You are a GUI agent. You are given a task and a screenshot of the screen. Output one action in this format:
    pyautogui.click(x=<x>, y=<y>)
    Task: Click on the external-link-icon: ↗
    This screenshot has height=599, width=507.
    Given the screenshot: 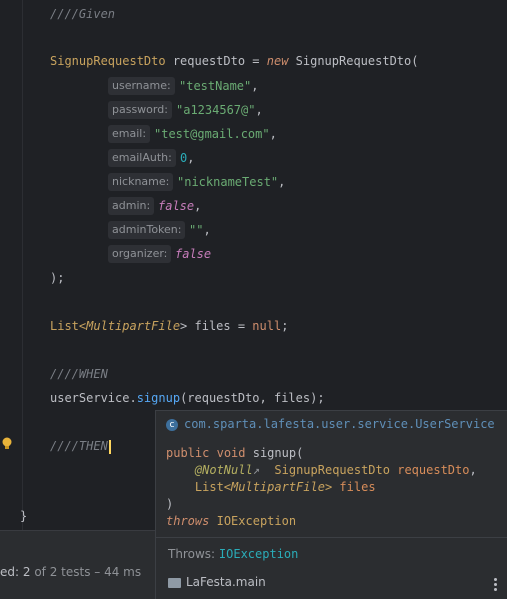 What is the action you would take?
    pyautogui.click(x=256, y=470)
    